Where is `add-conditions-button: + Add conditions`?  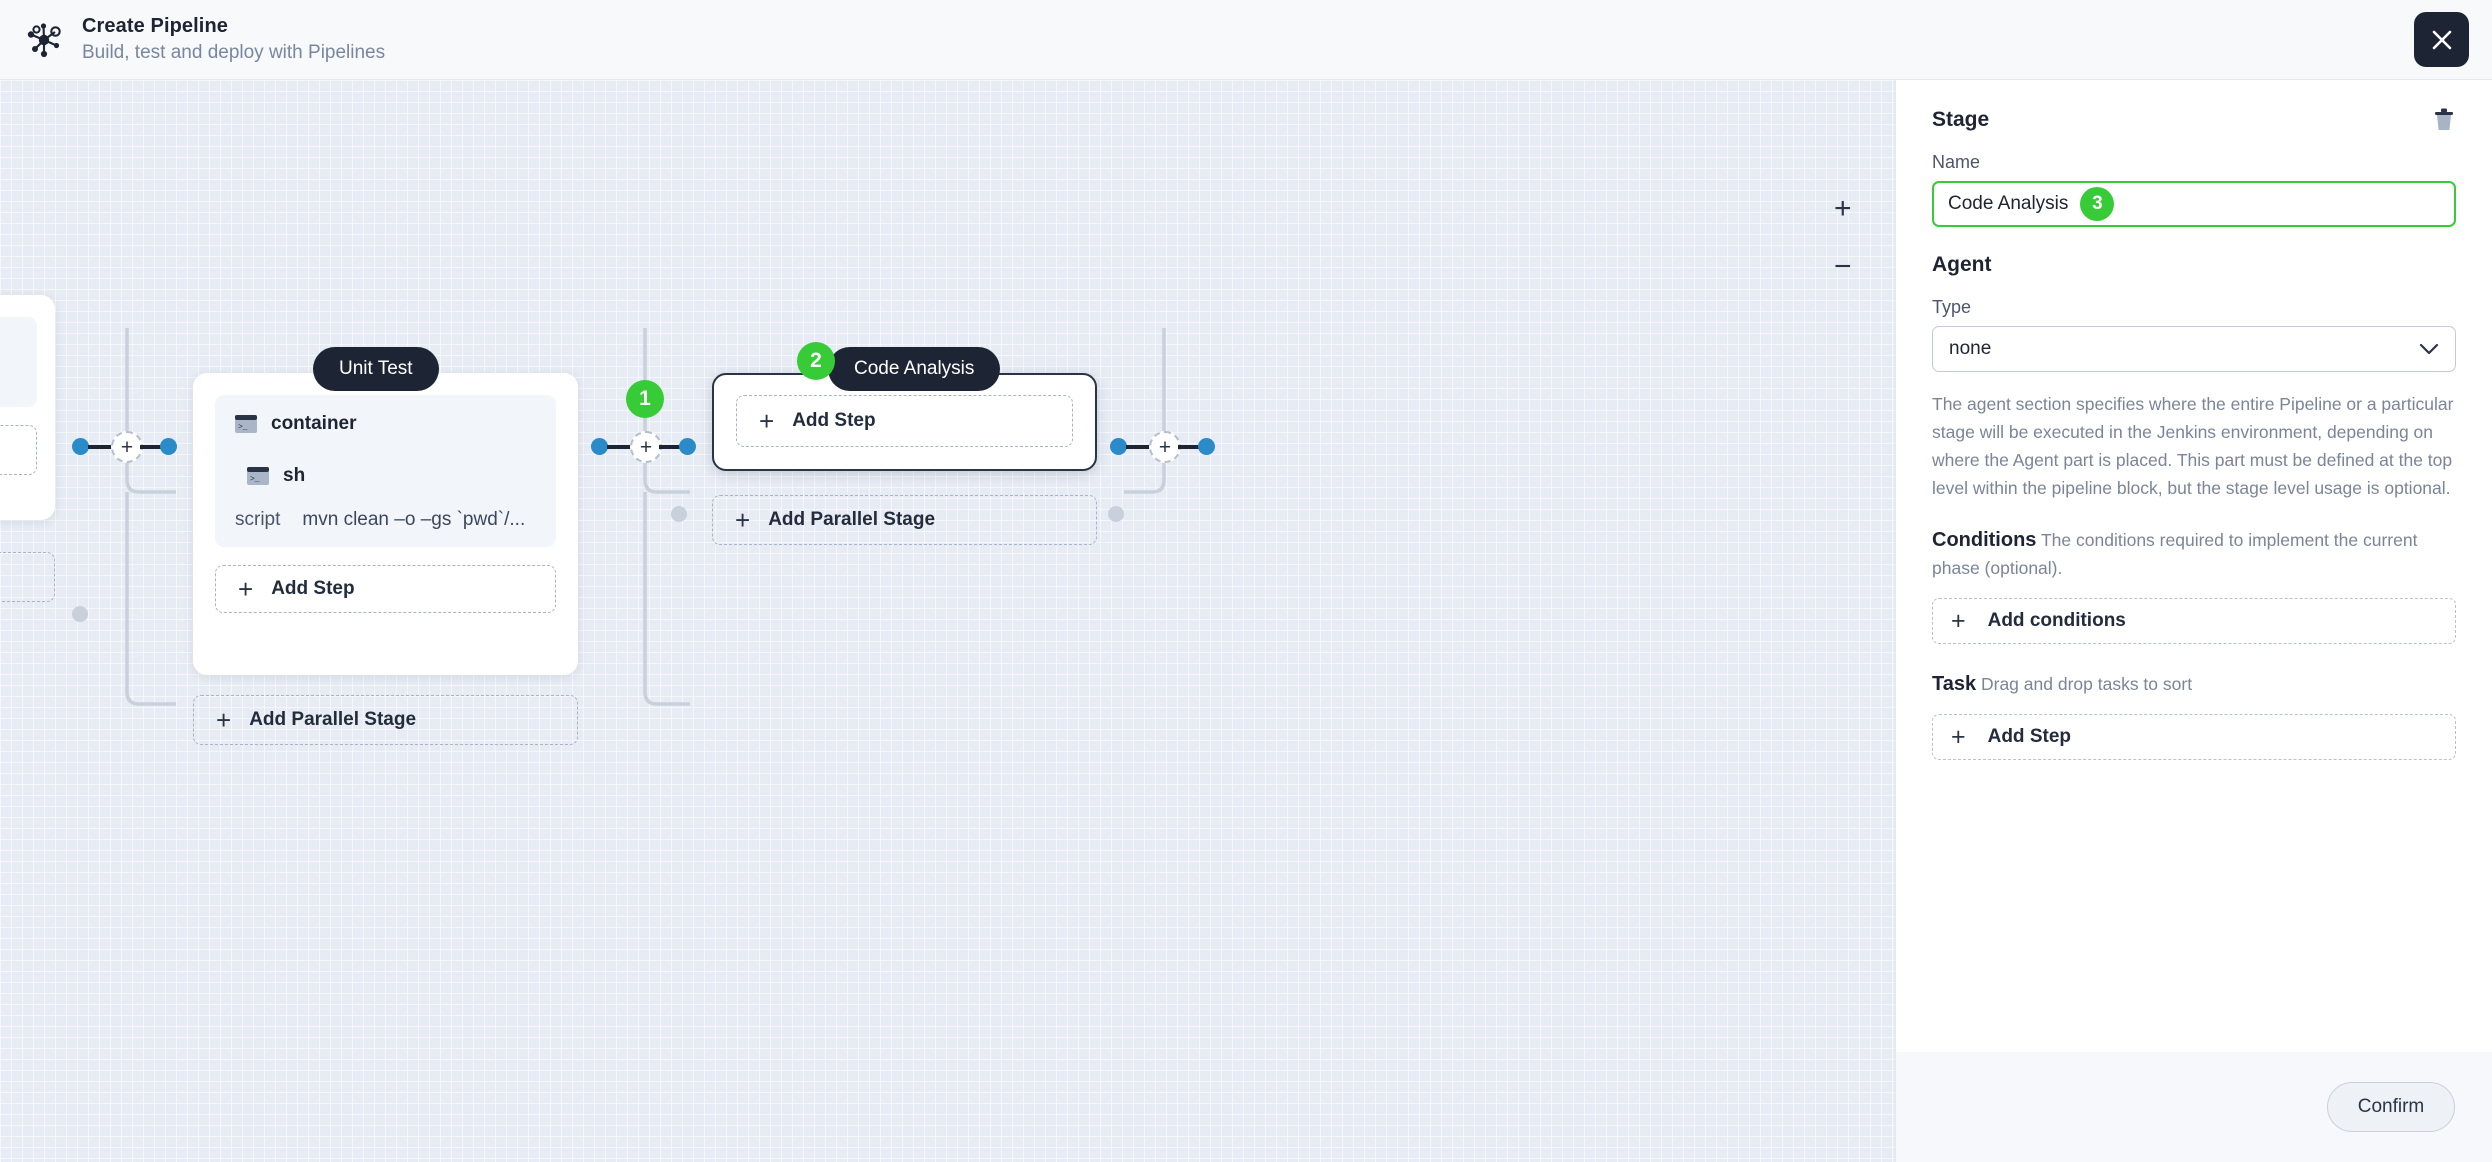 add-conditions-button: + Add conditions is located at coordinates (2194, 621).